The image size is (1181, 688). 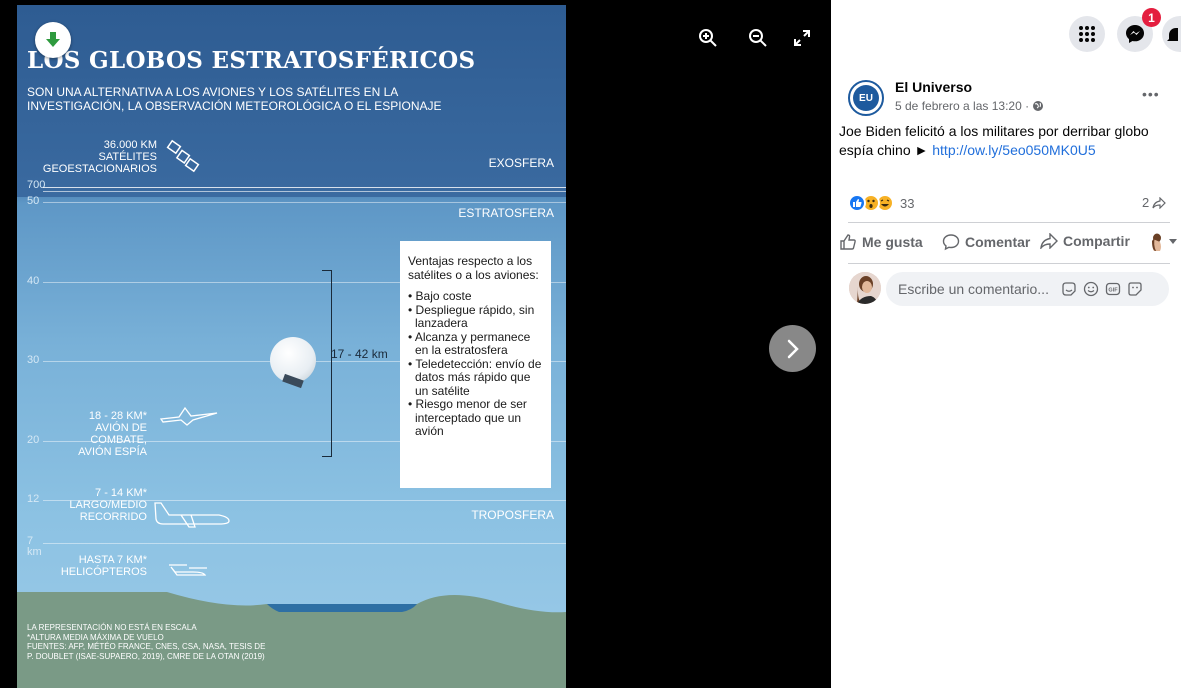 What do you see at coordinates (327, 363) in the screenshot?
I see `altitude-bracket` at bounding box center [327, 363].